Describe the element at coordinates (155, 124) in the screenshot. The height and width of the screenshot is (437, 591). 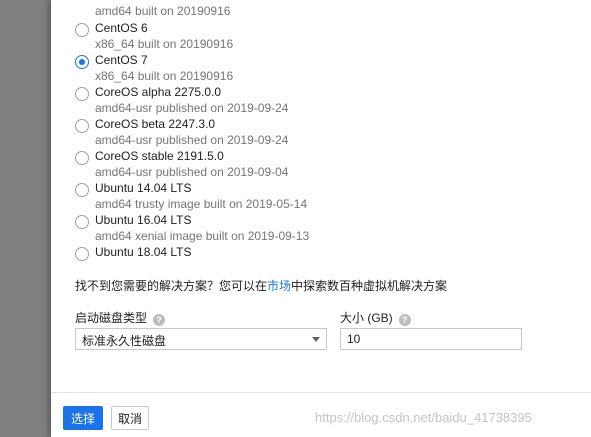
I see `os-option-name: CoreOS beta 2247.3.0` at that location.